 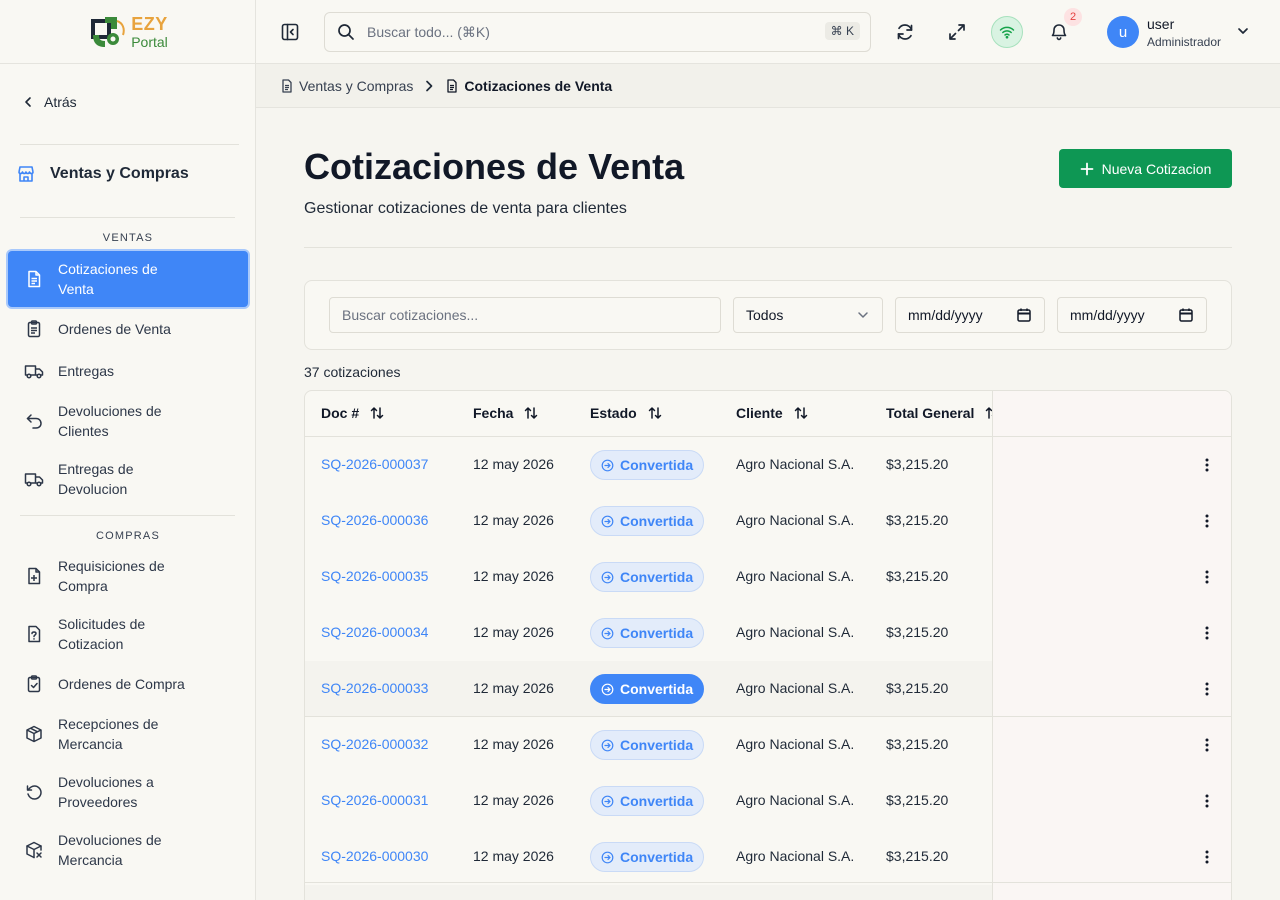 What do you see at coordinates (374, 856) in the screenshot?
I see `doc-number-link: SQ-2026-000030` at bounding box center [374, 856].